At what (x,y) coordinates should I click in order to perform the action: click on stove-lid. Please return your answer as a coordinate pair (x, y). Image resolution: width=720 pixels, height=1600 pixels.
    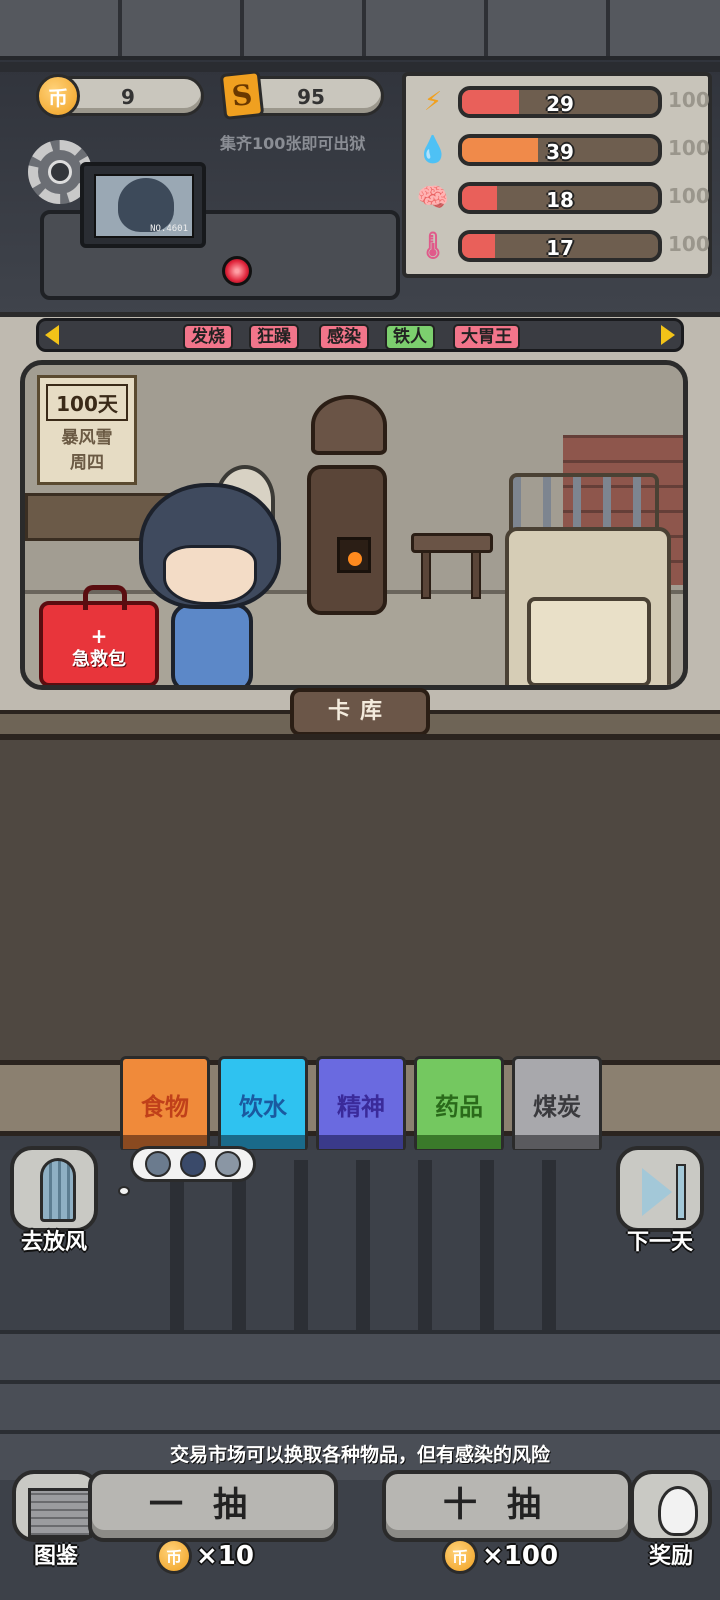
    Looking at the image, I should click on (349, 425).